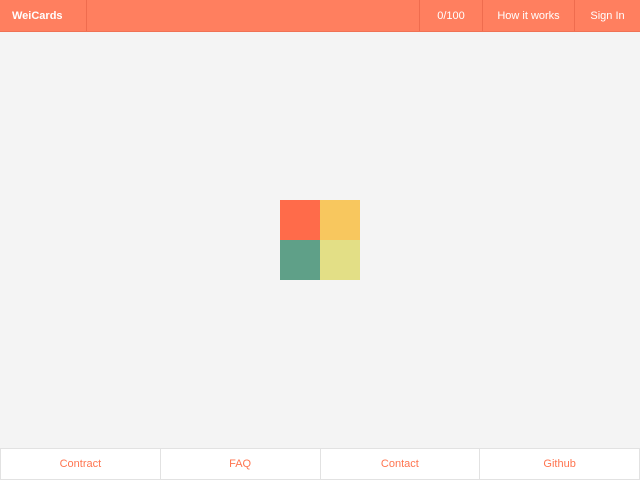  What do you see at coordinates (320, 16) in the screenshot?
I see `top-nav-bar: WeiCards 0/100 How it works Sign In` at bounding box center [320, 16].